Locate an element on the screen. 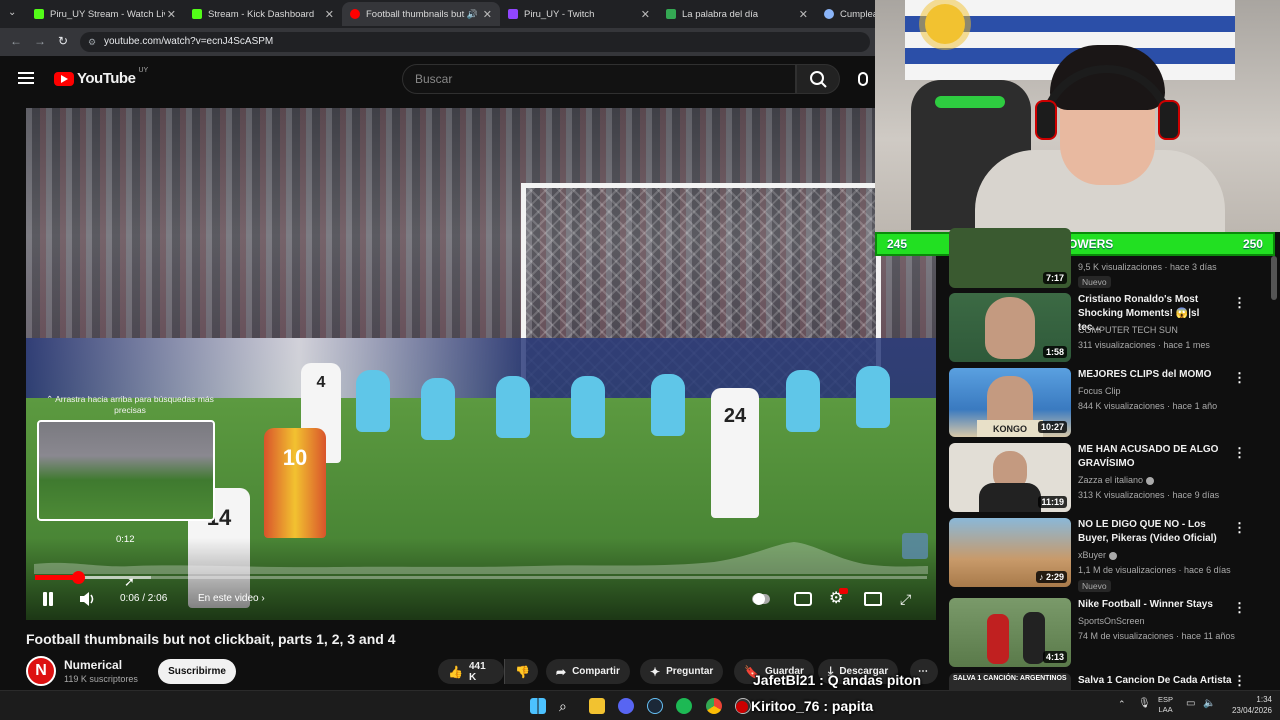  most-replayed-heatmap is located at coordinates (481, 558).